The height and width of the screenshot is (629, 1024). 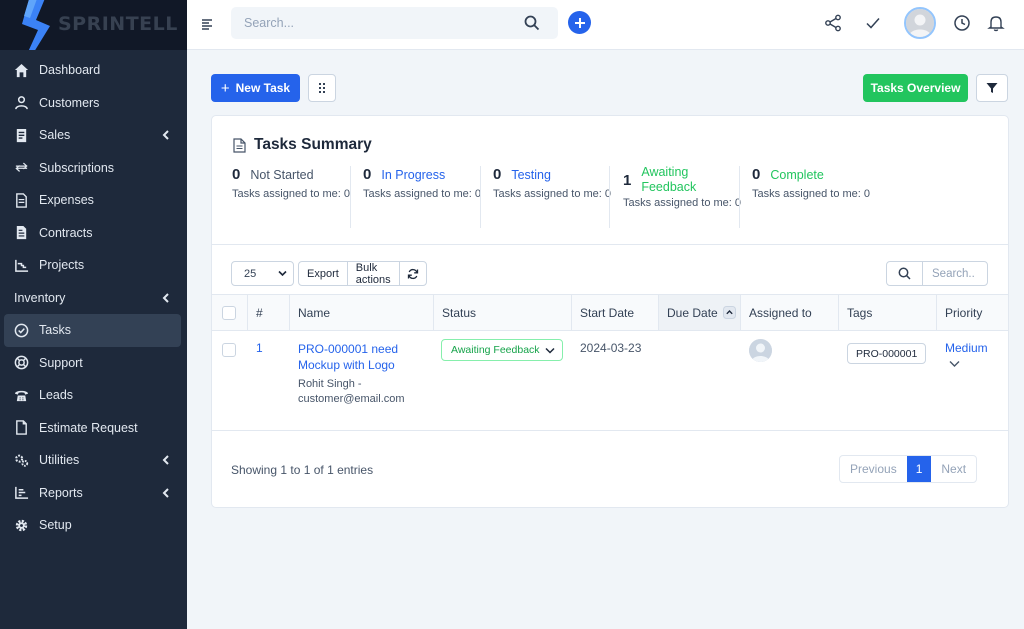 I want to click on sidebar-item-subscriptions: Subscriptions, so click(x=93, y=168).